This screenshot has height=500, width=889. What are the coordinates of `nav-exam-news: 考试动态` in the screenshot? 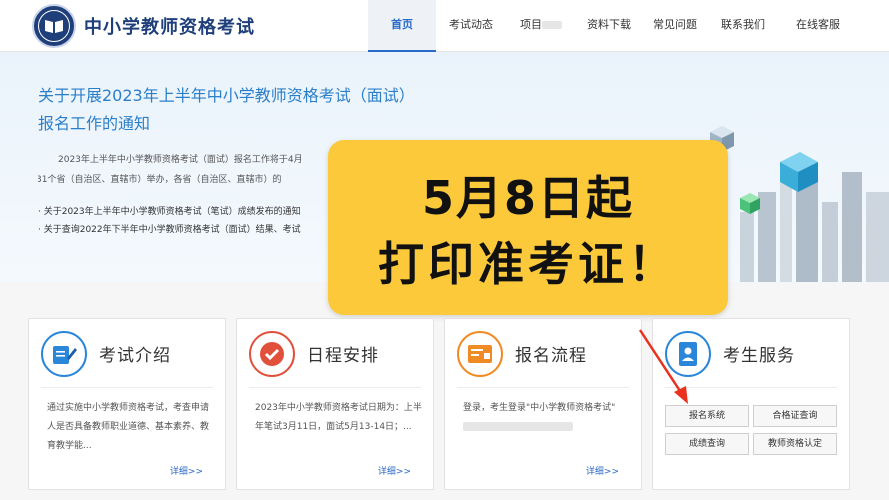 It's located at (471, 26).